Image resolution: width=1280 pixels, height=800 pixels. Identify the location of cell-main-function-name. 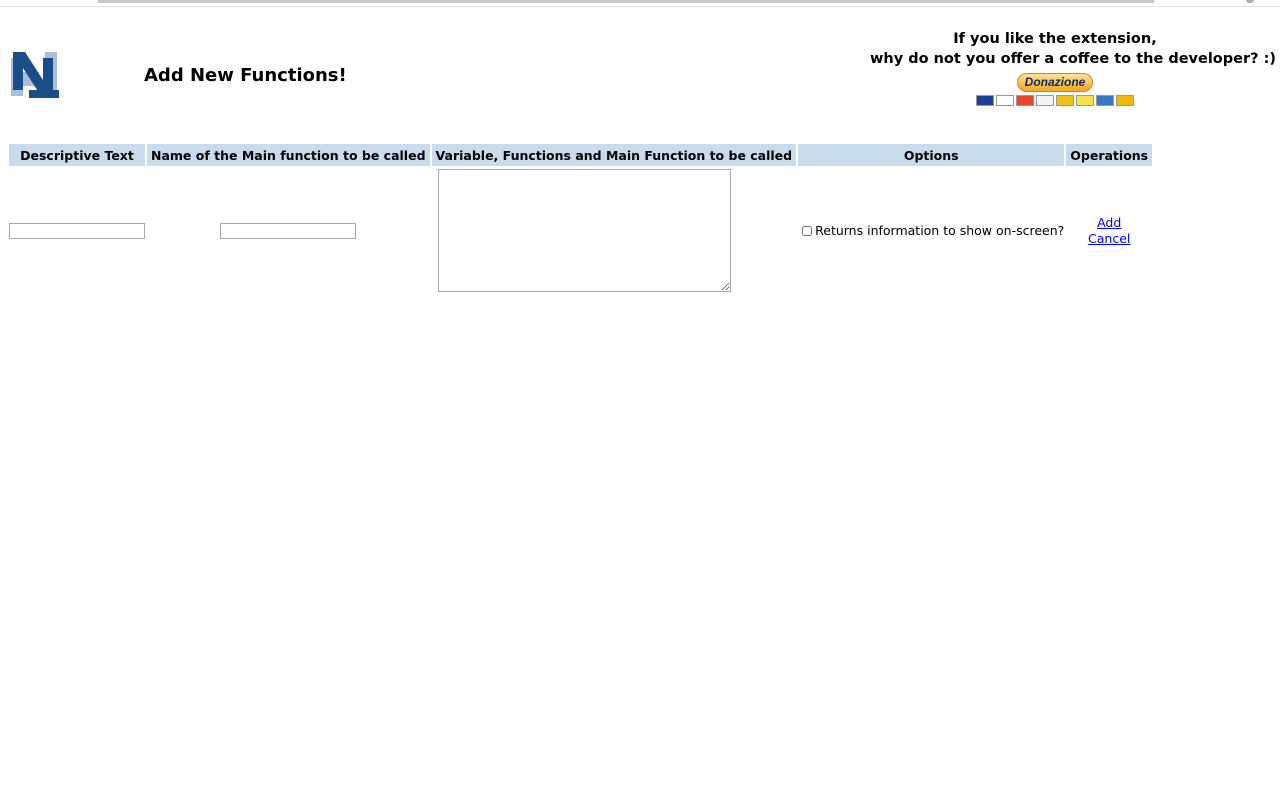
(288, 230).